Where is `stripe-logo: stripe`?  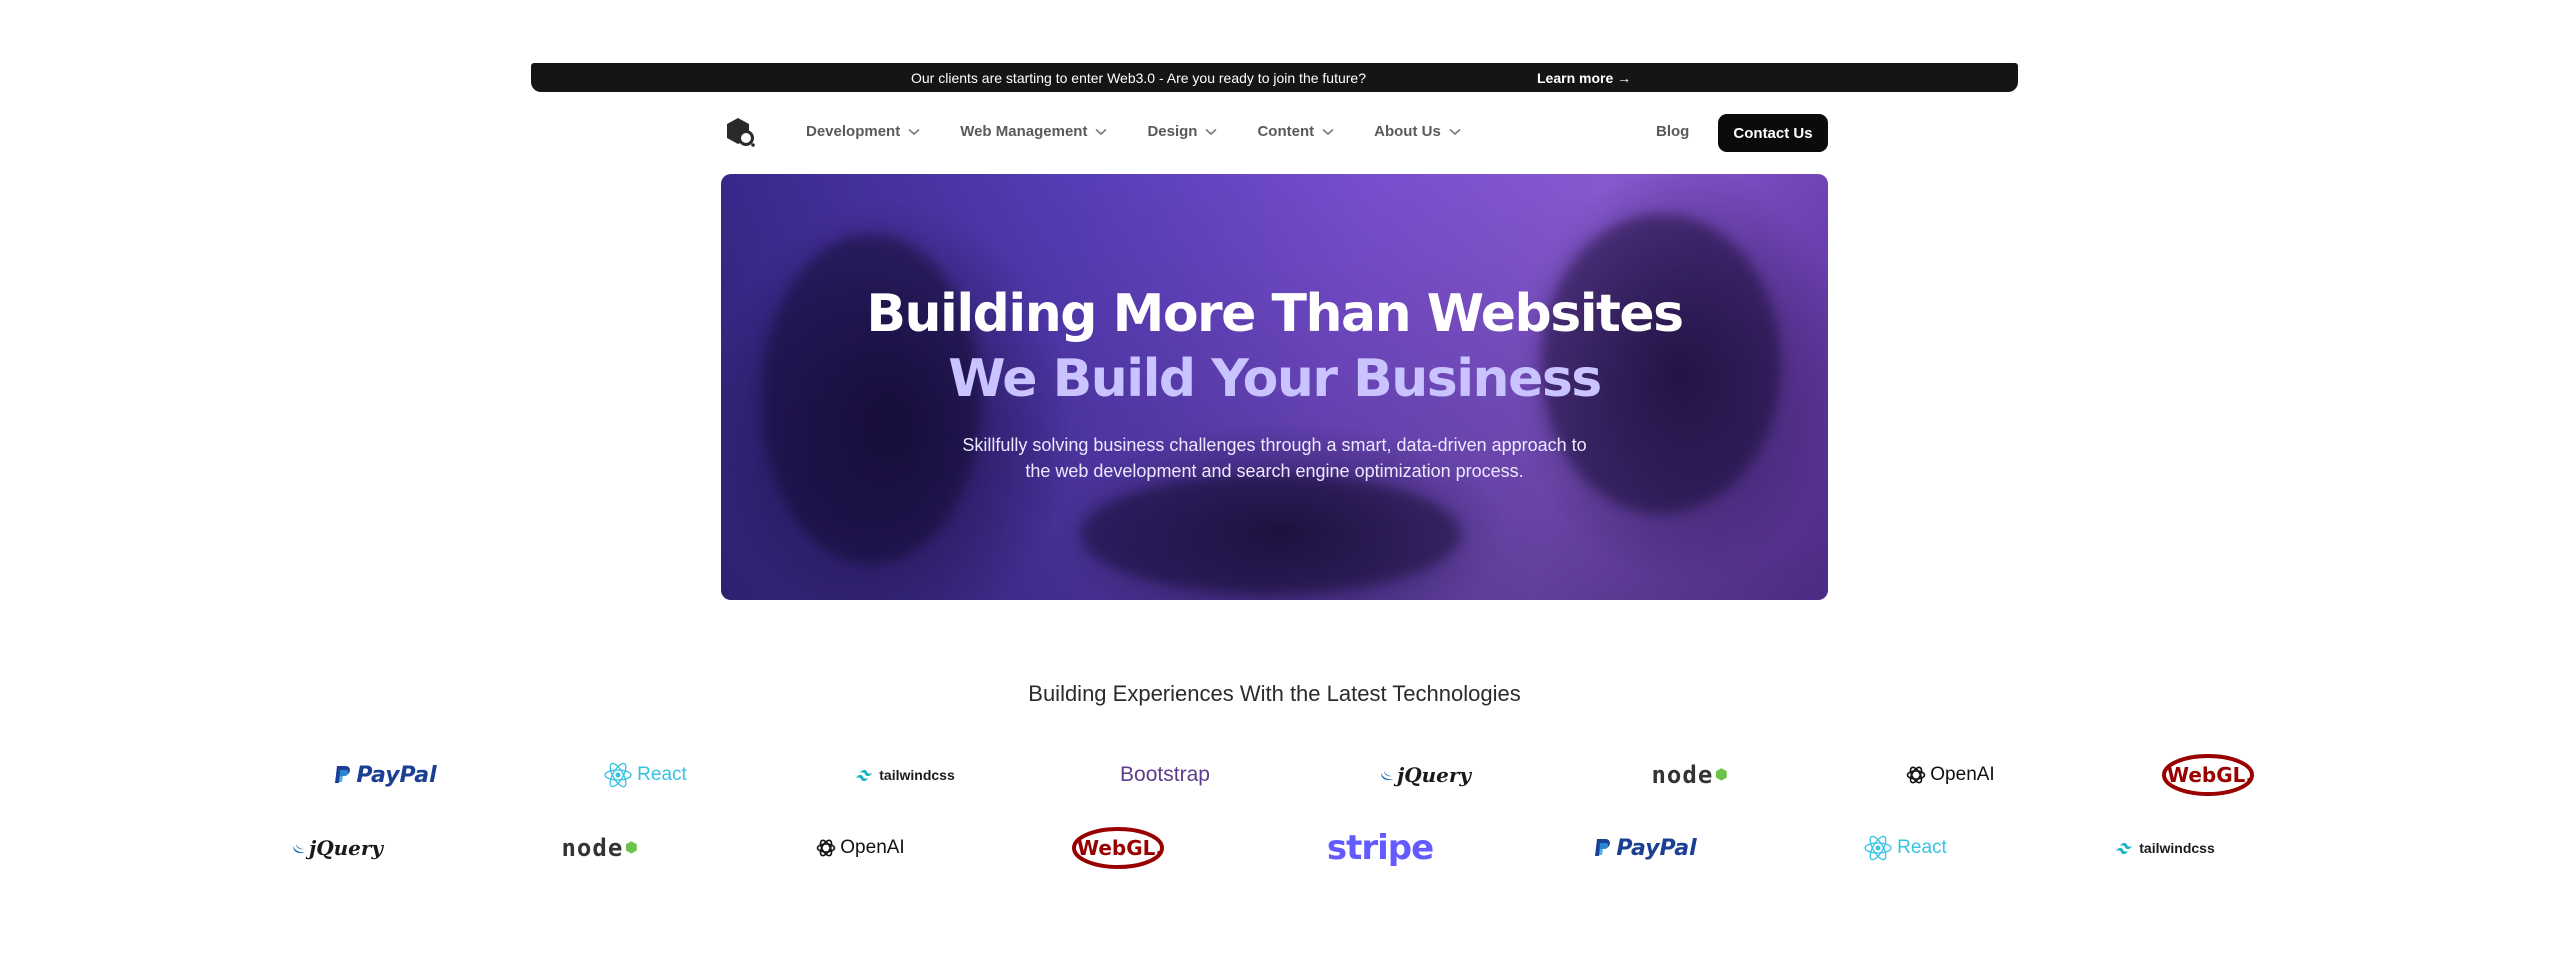 stripe-logo: stripe is located at coordinates (1380, 848).